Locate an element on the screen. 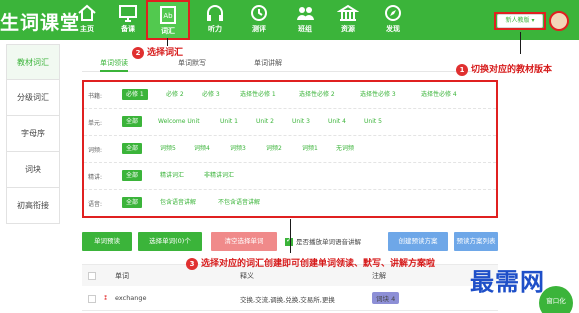 The height and width of the screenshot is (313, 579). sidebar: 教材词汇 分级词汇 字母序 词块 初高衔接 is located at coordinates (33, 134).